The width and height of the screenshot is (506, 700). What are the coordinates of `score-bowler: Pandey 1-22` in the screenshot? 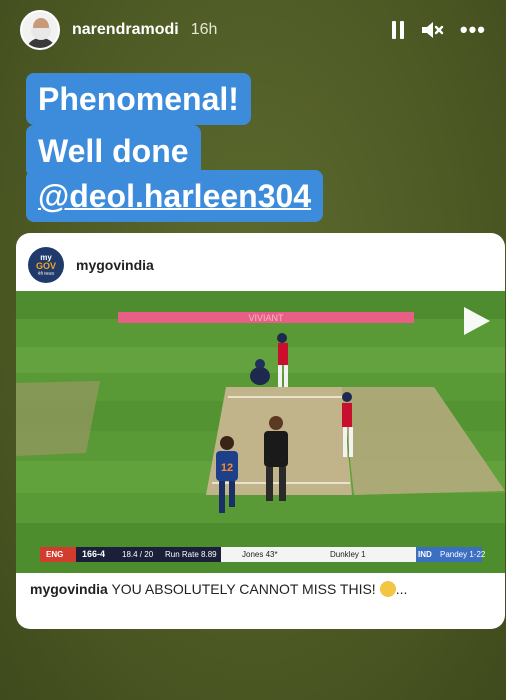 It's located at (463, 554).